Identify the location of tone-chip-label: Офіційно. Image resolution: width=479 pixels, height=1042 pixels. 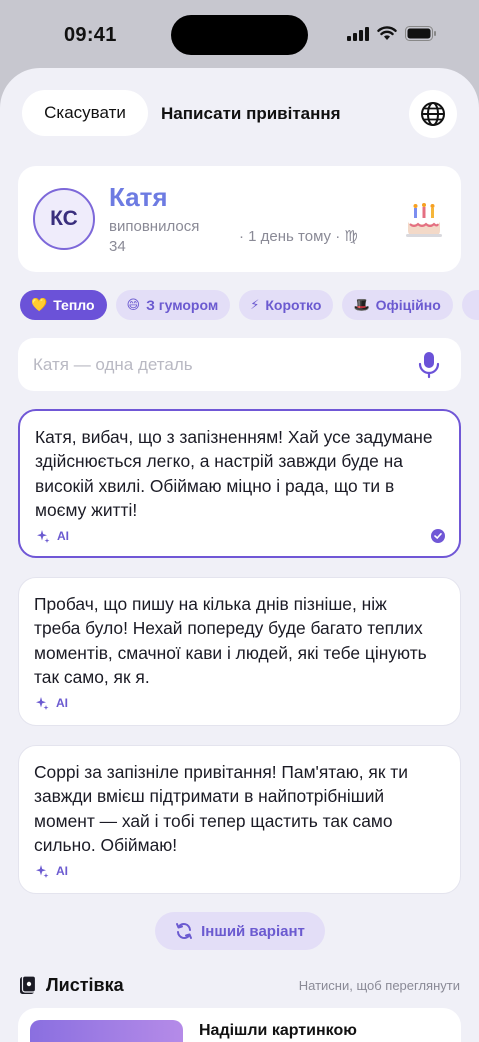
(408, 305).